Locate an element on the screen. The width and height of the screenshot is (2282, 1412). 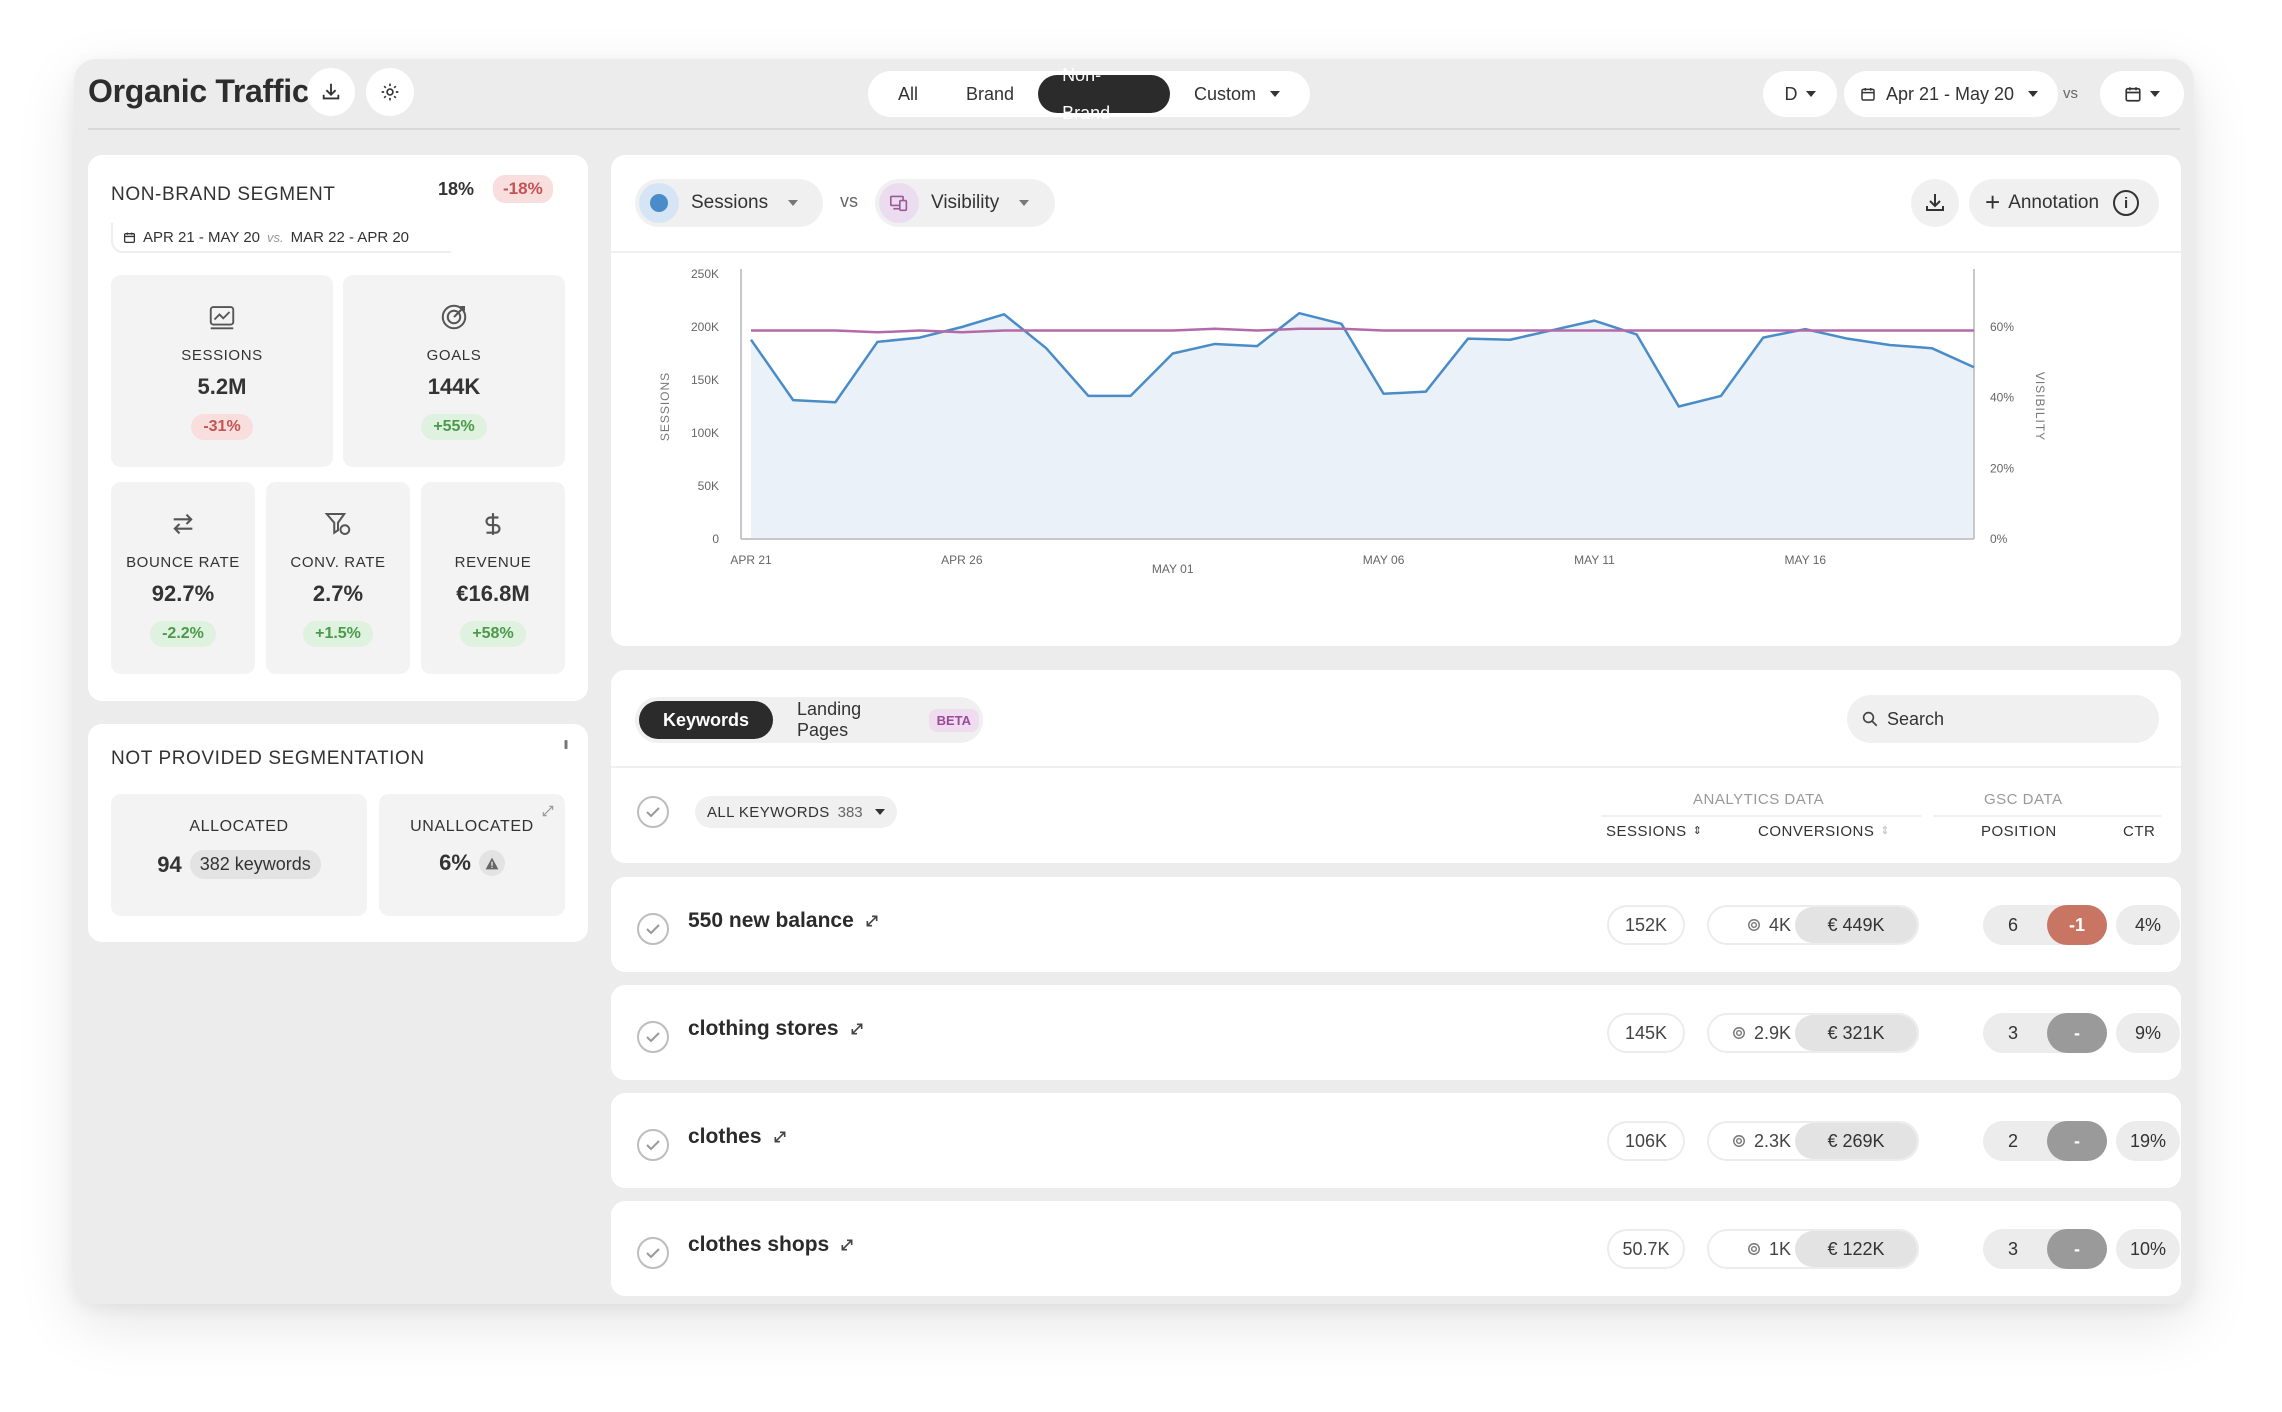
y2-tick-label: 40% is located at coordinates (2002, 398).